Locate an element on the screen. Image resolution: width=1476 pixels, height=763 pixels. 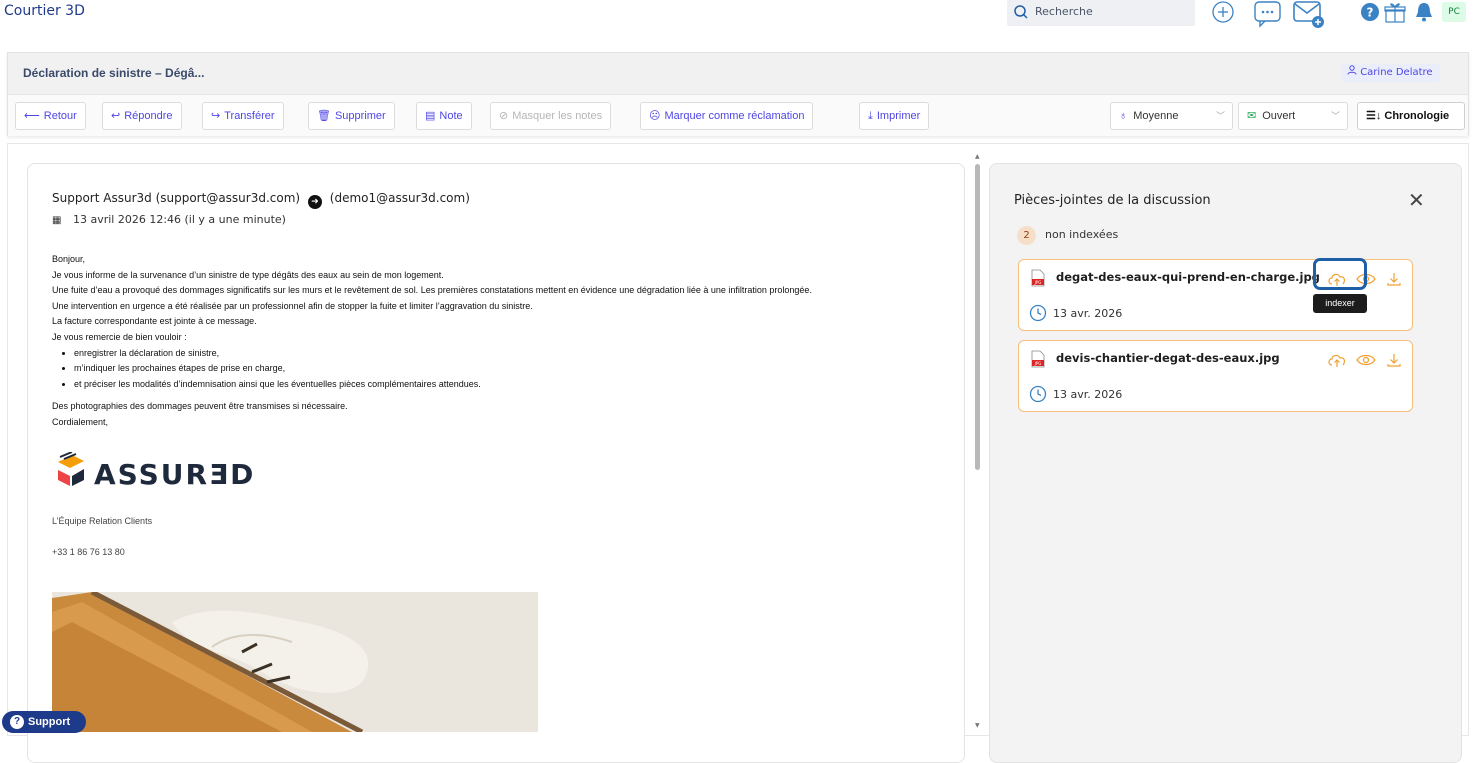
assignee-badge: Carine Delatre is located at coordinates (1391, 73).